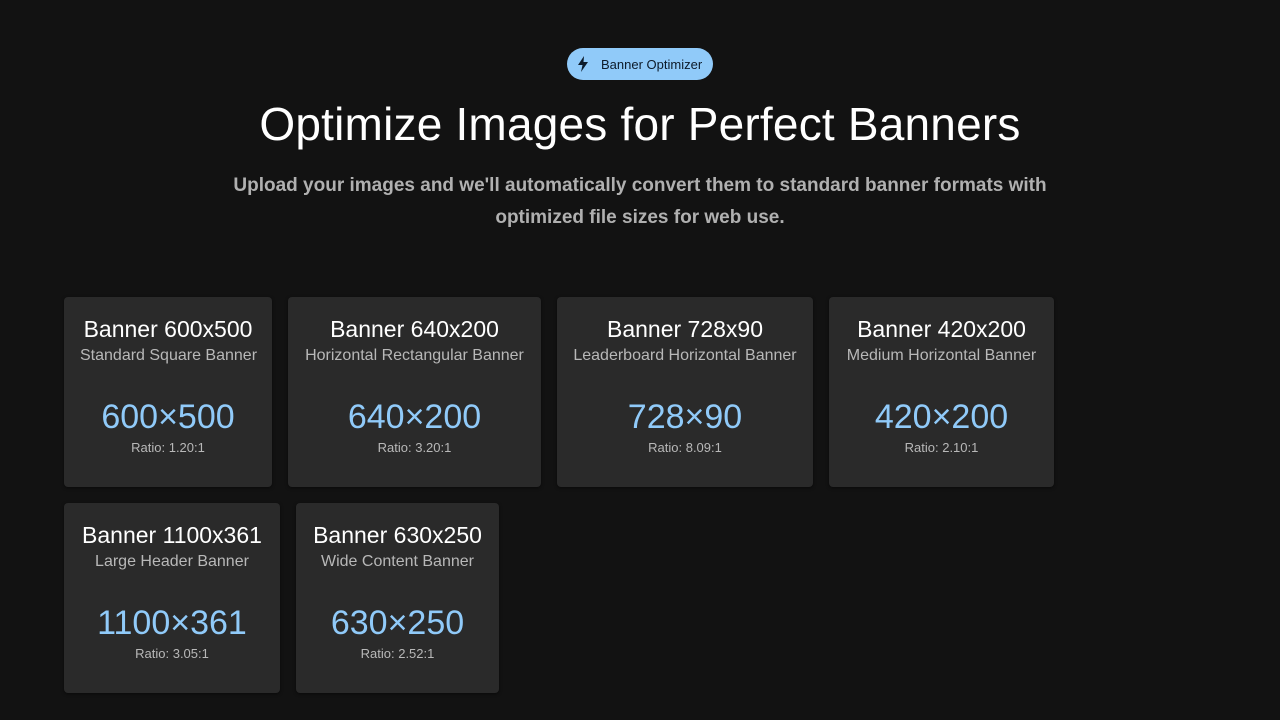  What do you see at coordinates (941, 417) in the screenshot?
I see `banner-dimensions: 420×200` at bounding box center [941, 417].